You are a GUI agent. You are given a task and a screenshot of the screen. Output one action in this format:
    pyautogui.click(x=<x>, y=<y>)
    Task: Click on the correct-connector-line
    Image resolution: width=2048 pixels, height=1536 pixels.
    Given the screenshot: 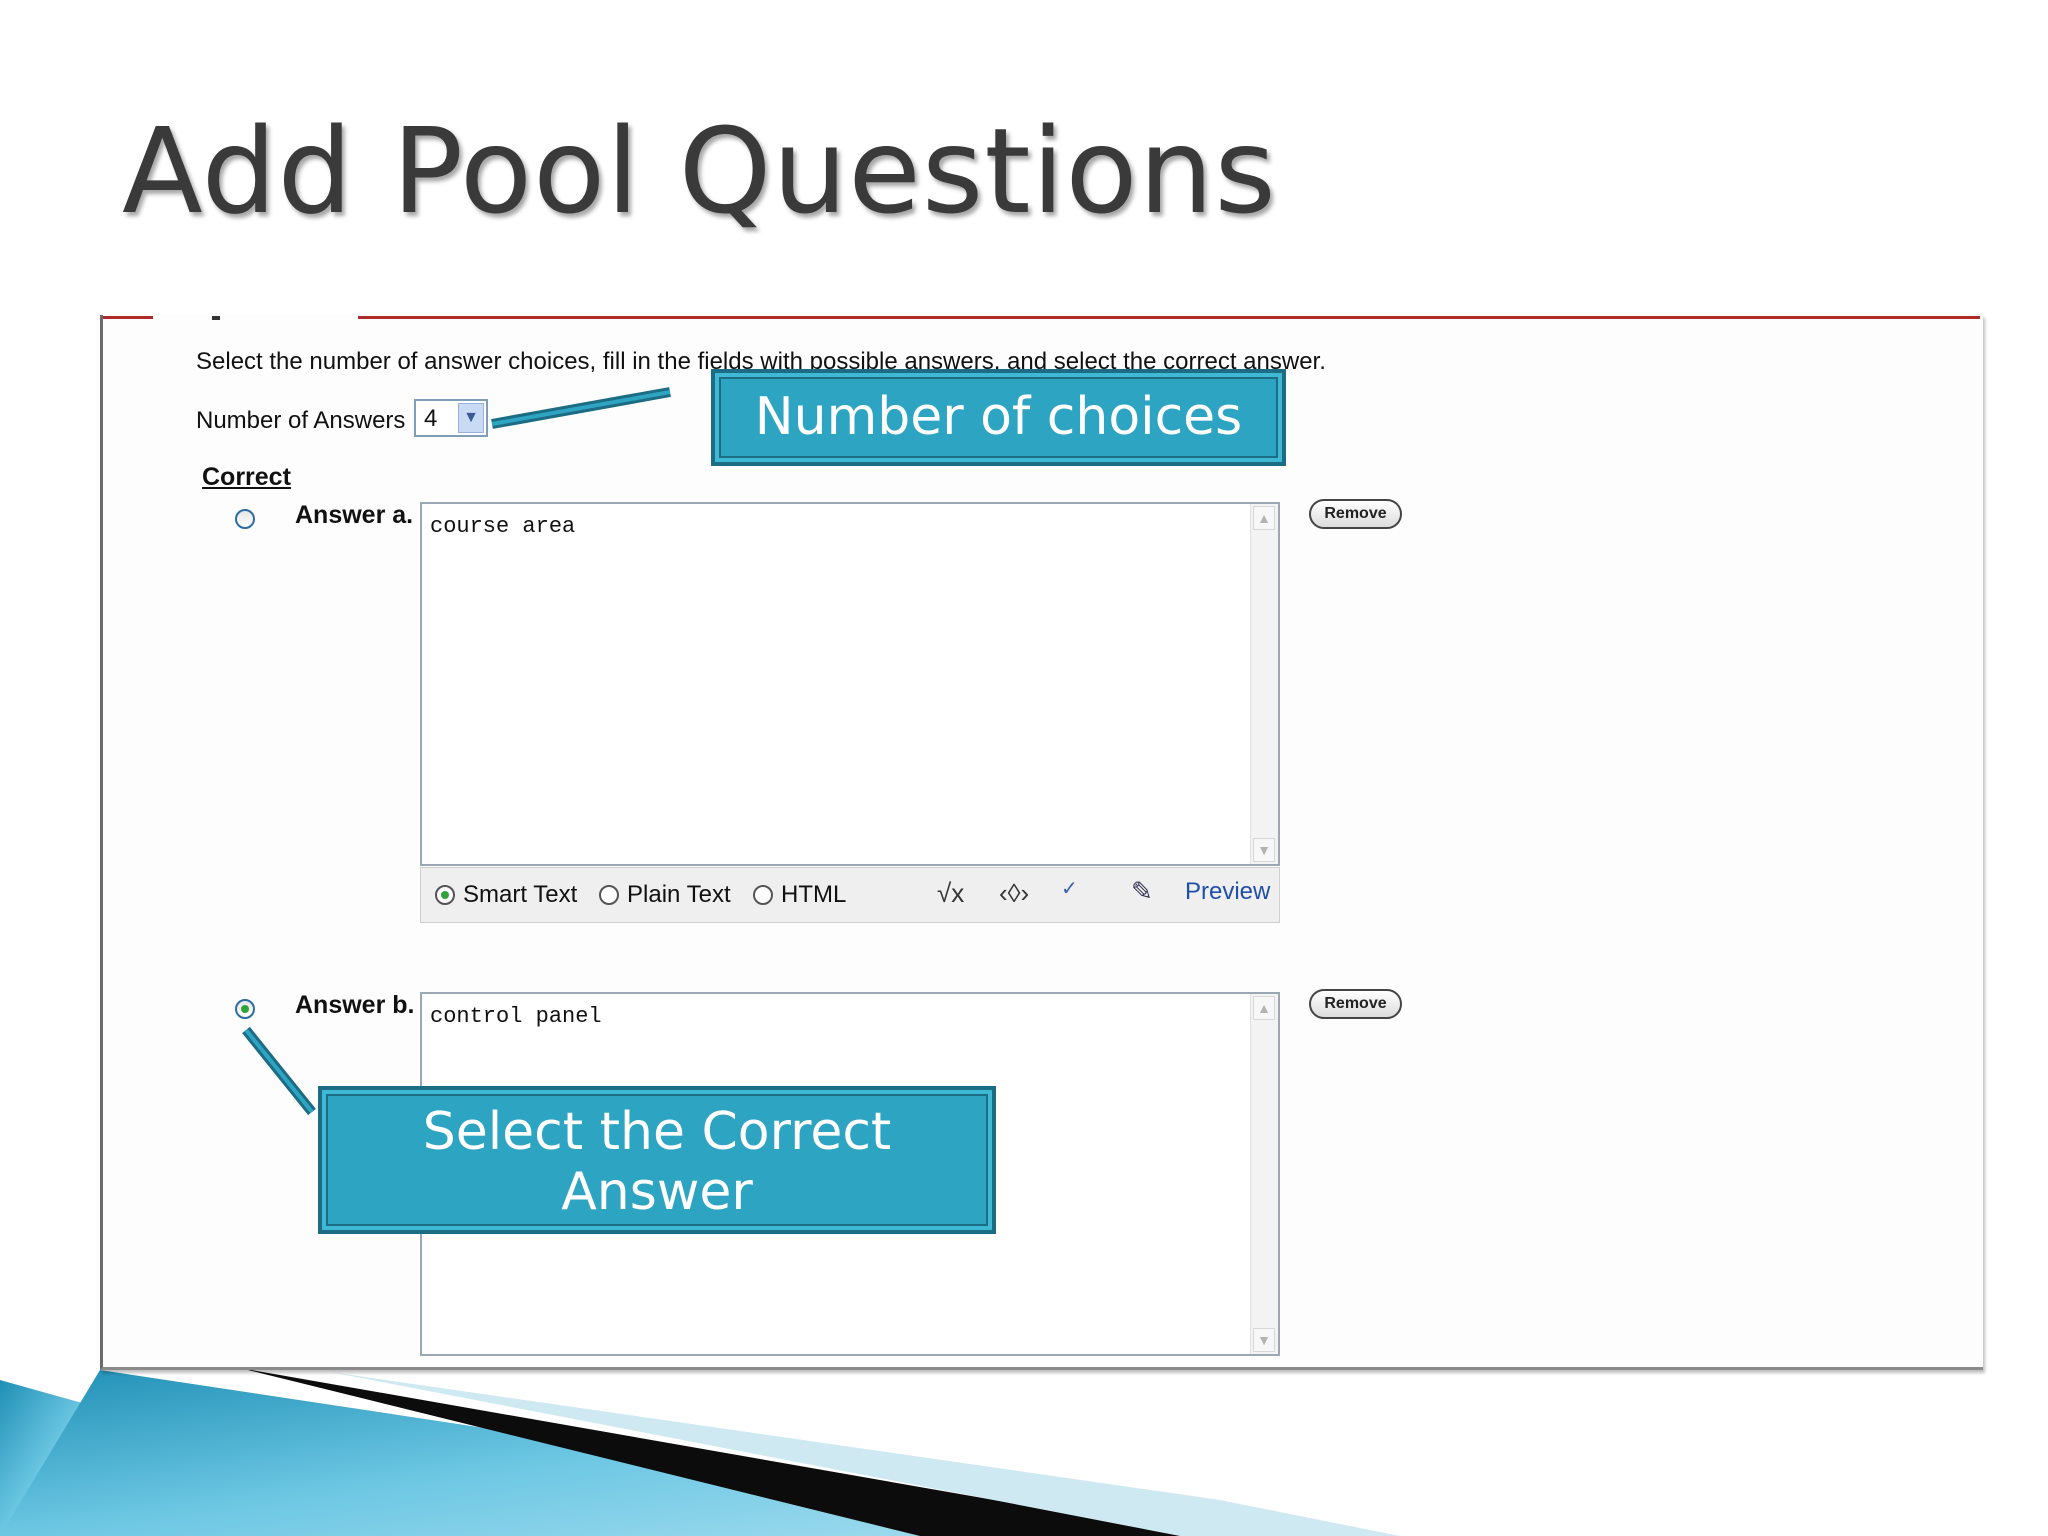 What is the action you would take?
    pyautogui.click(x=279, y=1071)
    